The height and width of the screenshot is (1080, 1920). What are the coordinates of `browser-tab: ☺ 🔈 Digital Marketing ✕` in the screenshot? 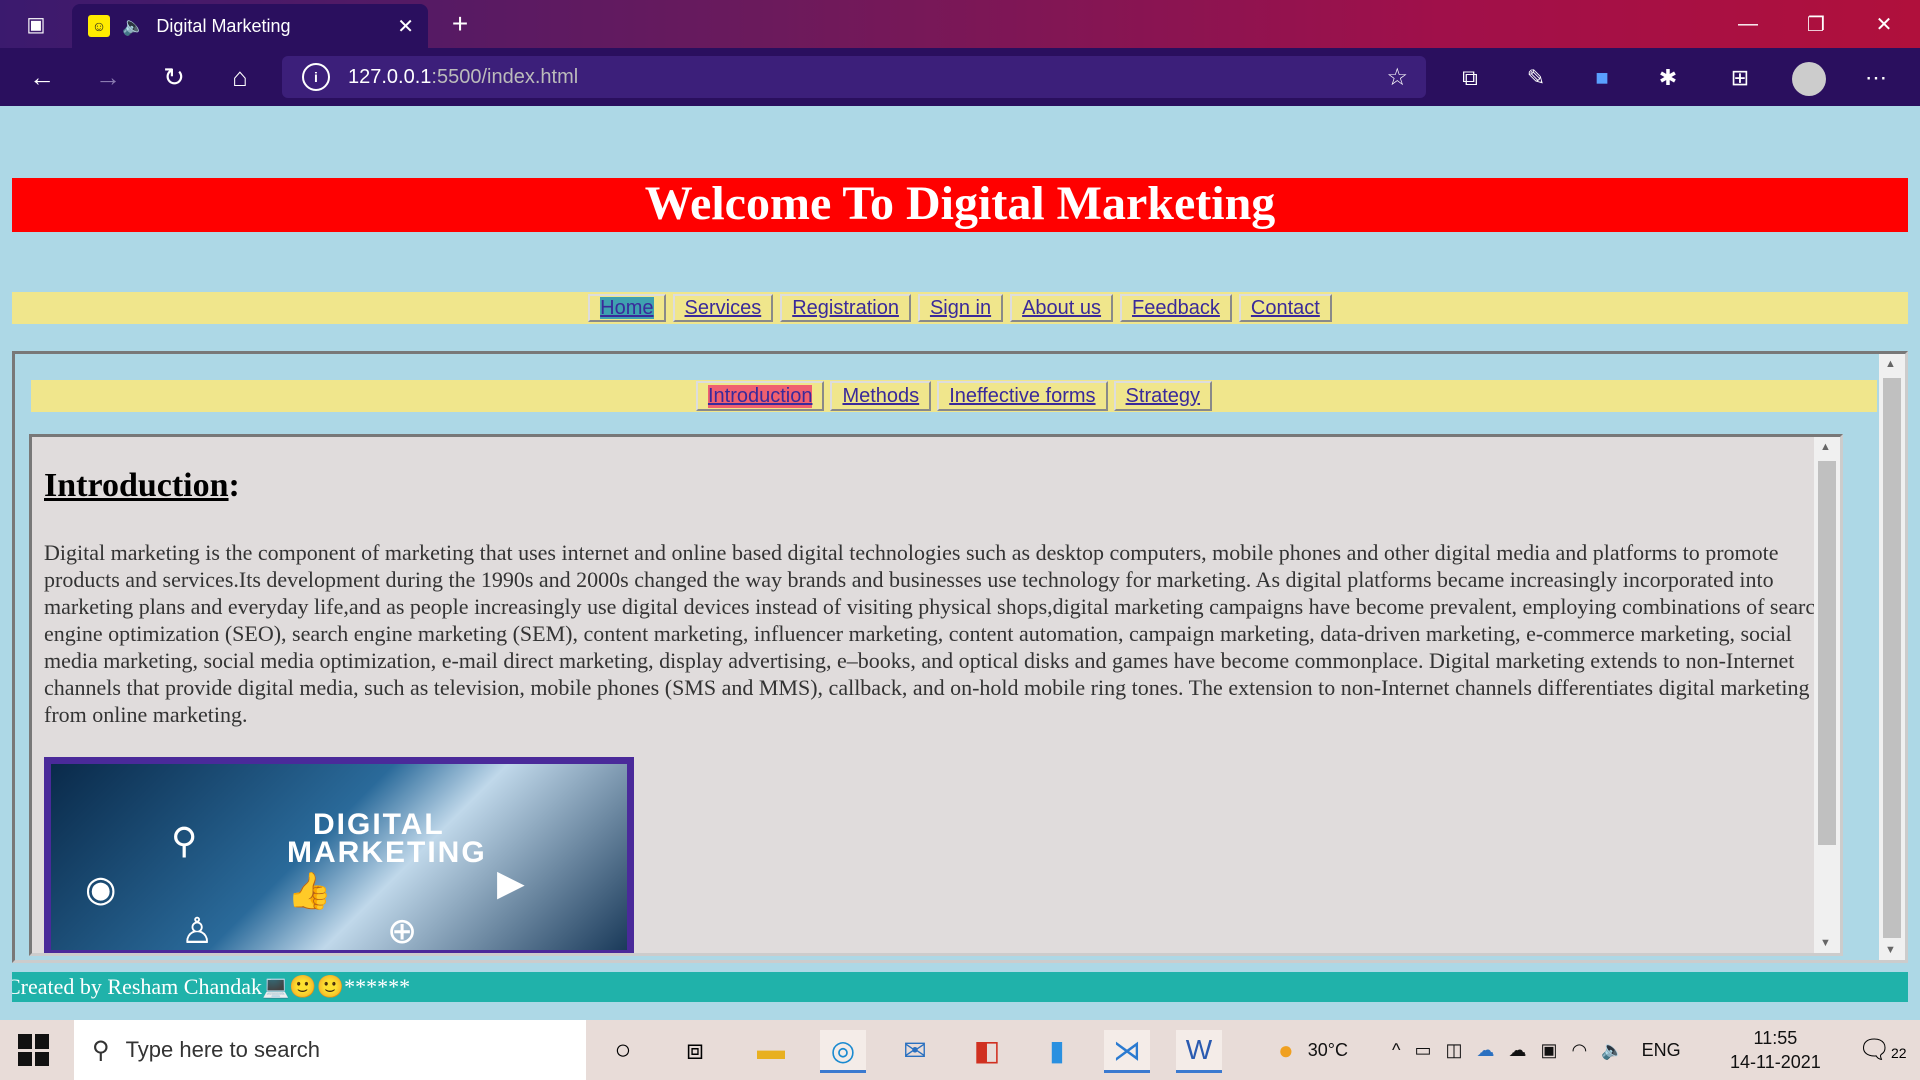 It's located at (250, 26).